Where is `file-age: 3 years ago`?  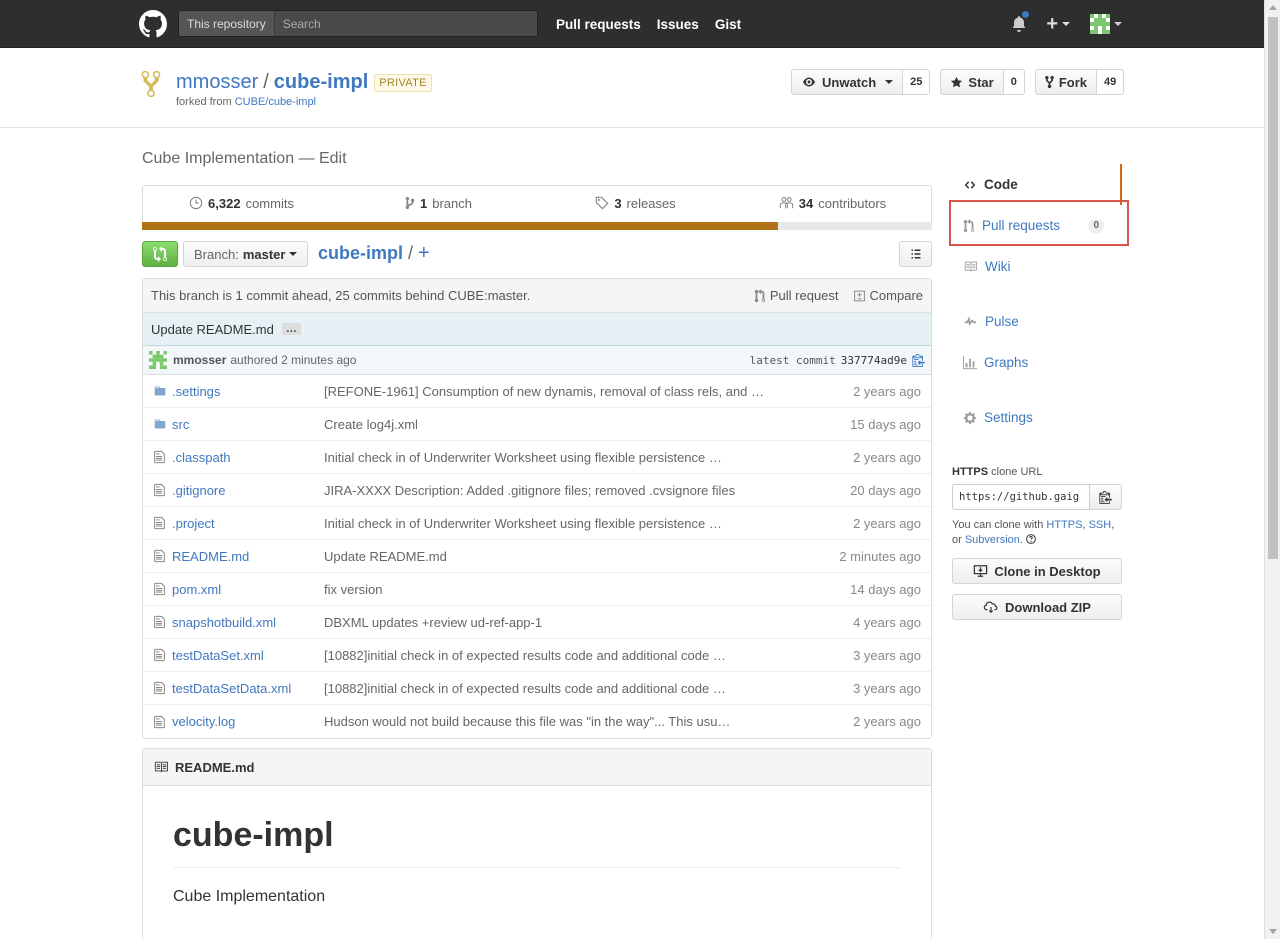
file-age: 3 years ago is located at coordinates (887, 655).